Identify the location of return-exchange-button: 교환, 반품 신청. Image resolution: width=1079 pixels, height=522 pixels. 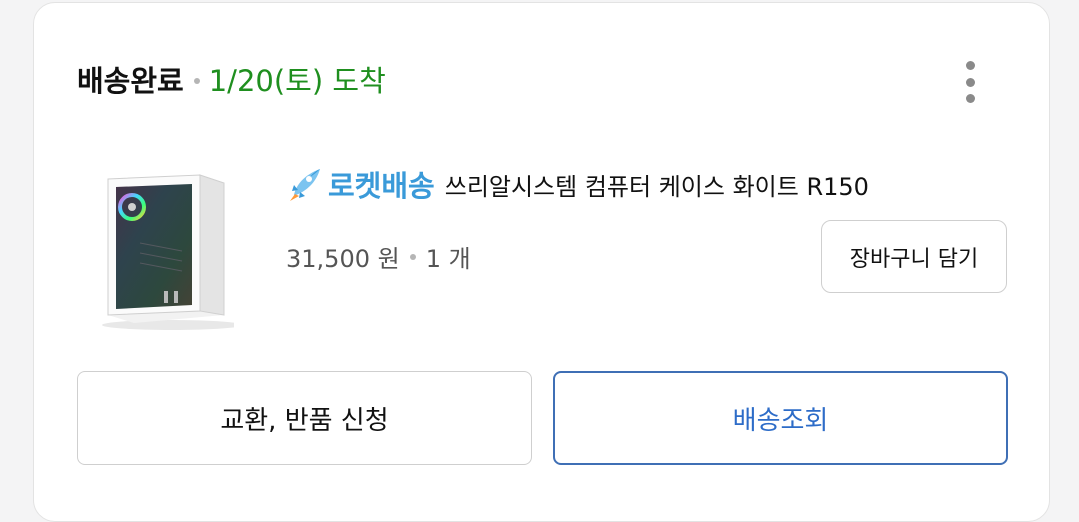
(304, 418).